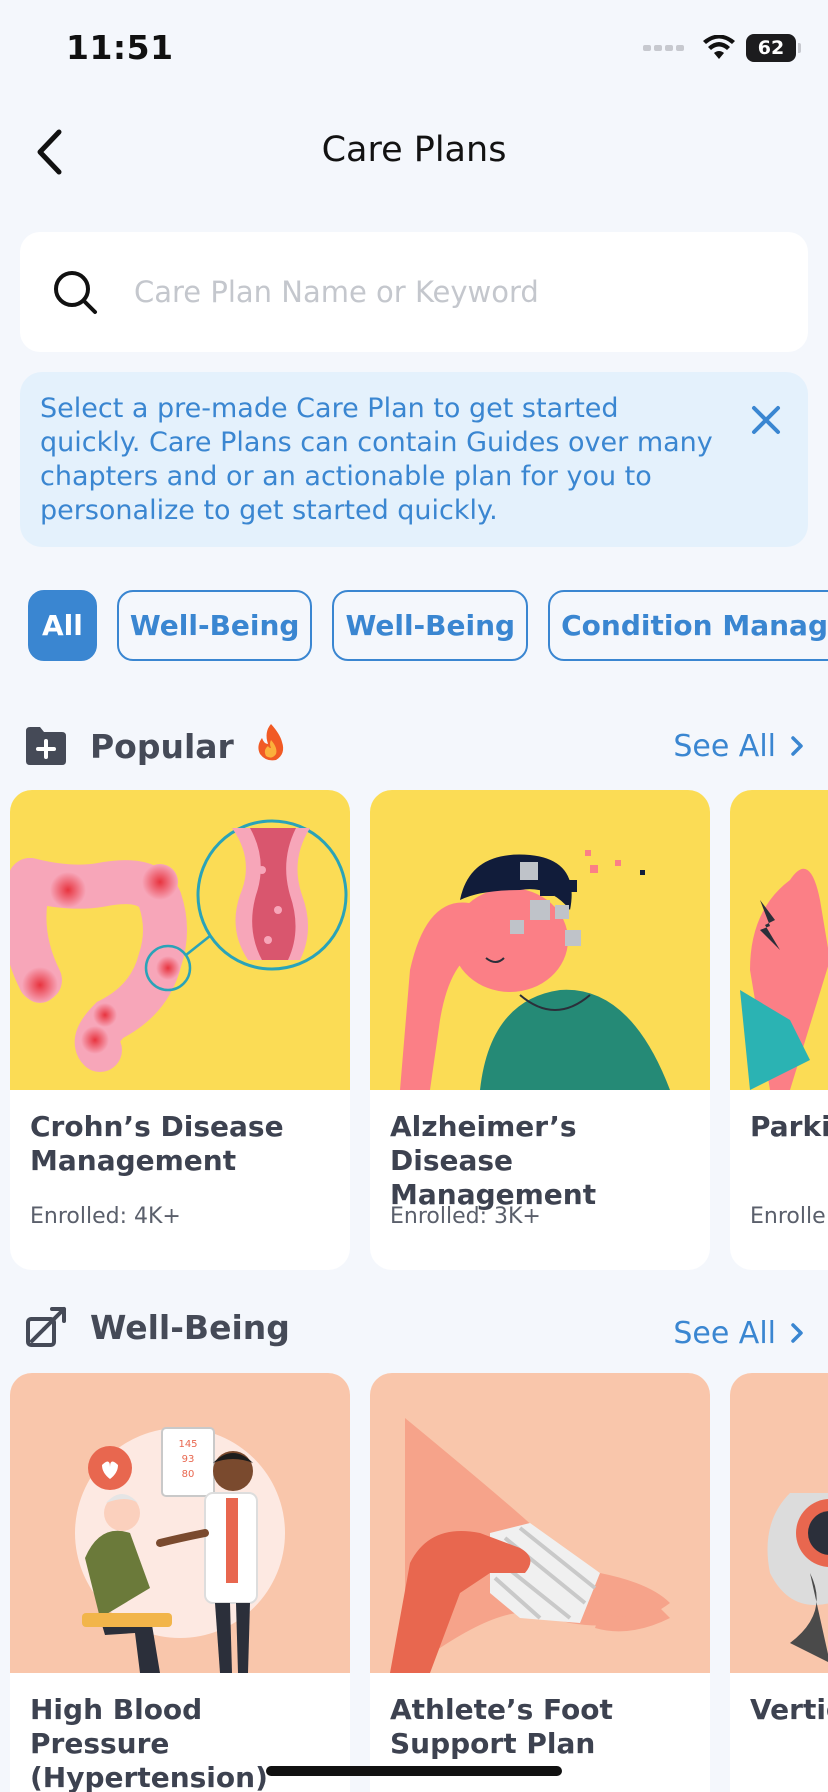 The height and width of the screenshot is (1792, 828). Describe the element at coordinates (540, 940) in the screenshot. I see `alzheimers-illustration` at that location.